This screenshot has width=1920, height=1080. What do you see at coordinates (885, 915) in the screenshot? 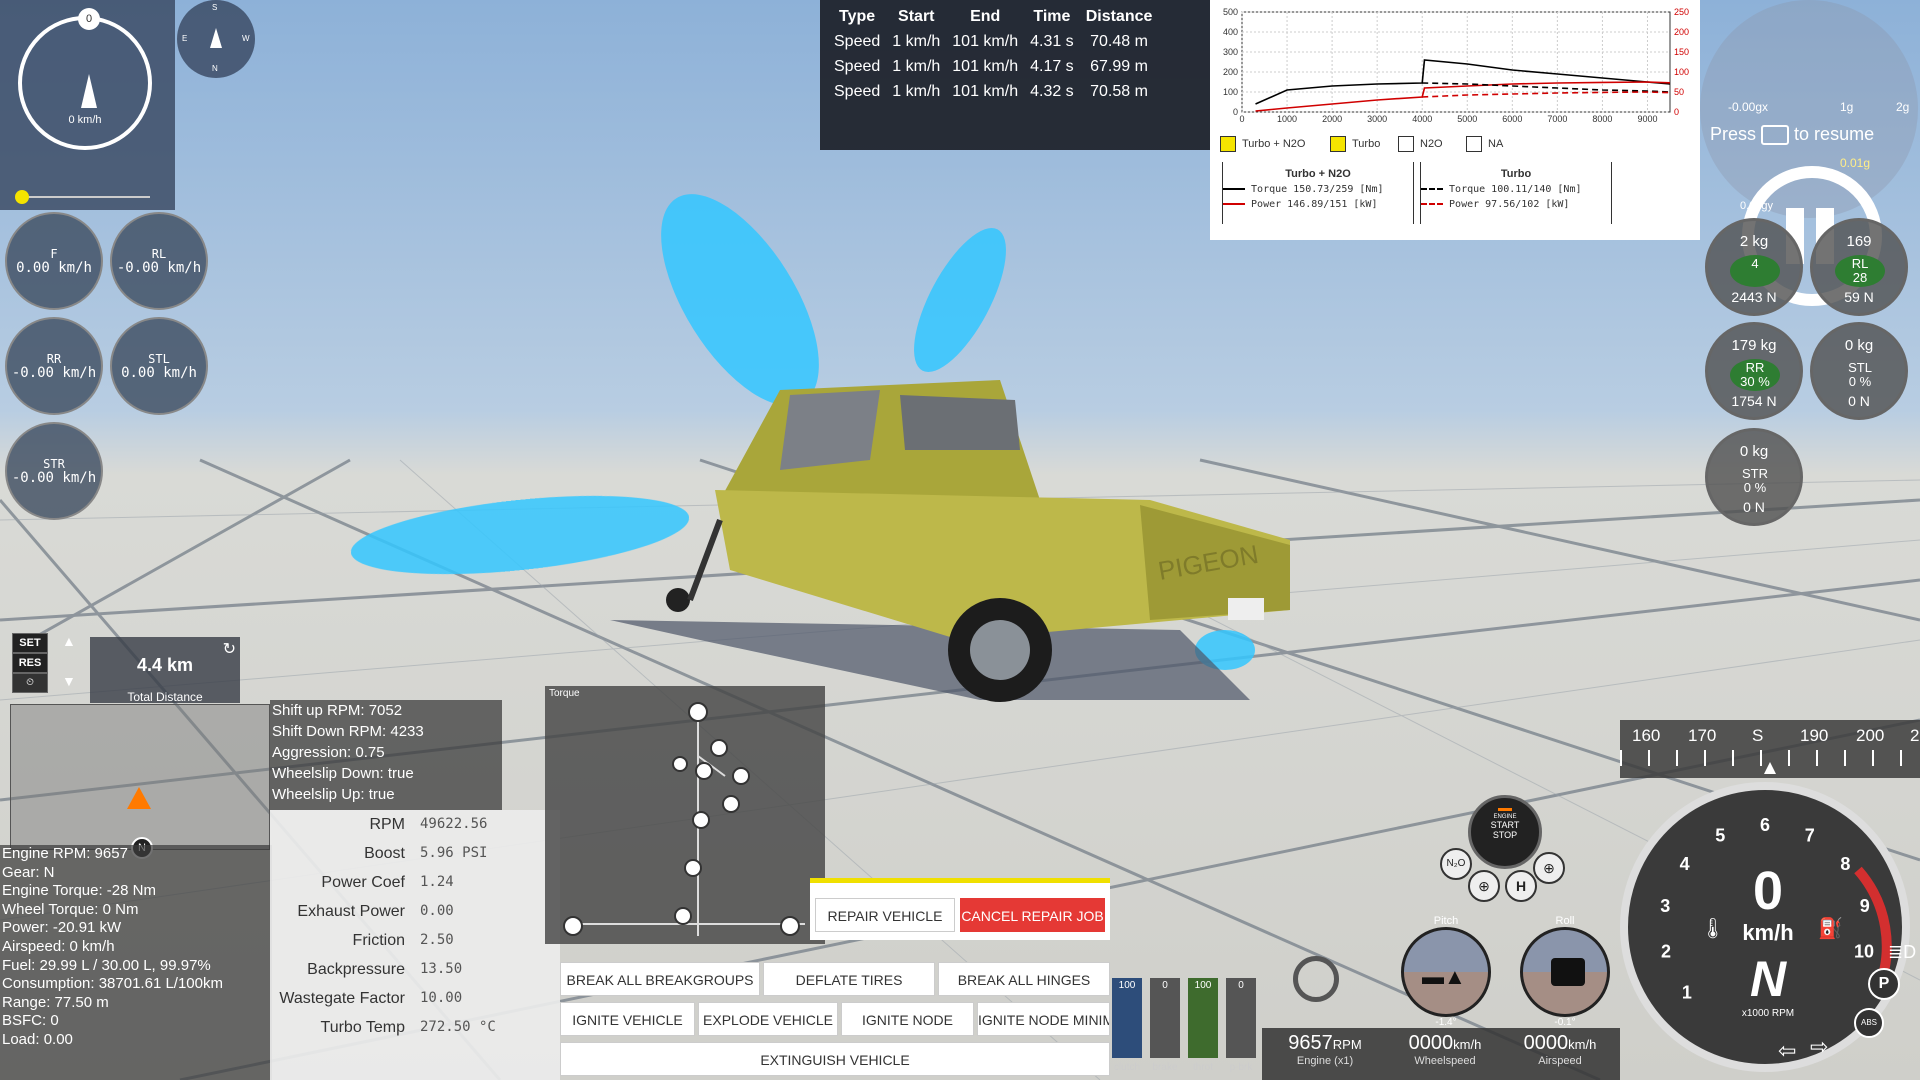
I see `repair-vehicle-button: REPAIR VEHICLE` at bounding box center [885, 915].